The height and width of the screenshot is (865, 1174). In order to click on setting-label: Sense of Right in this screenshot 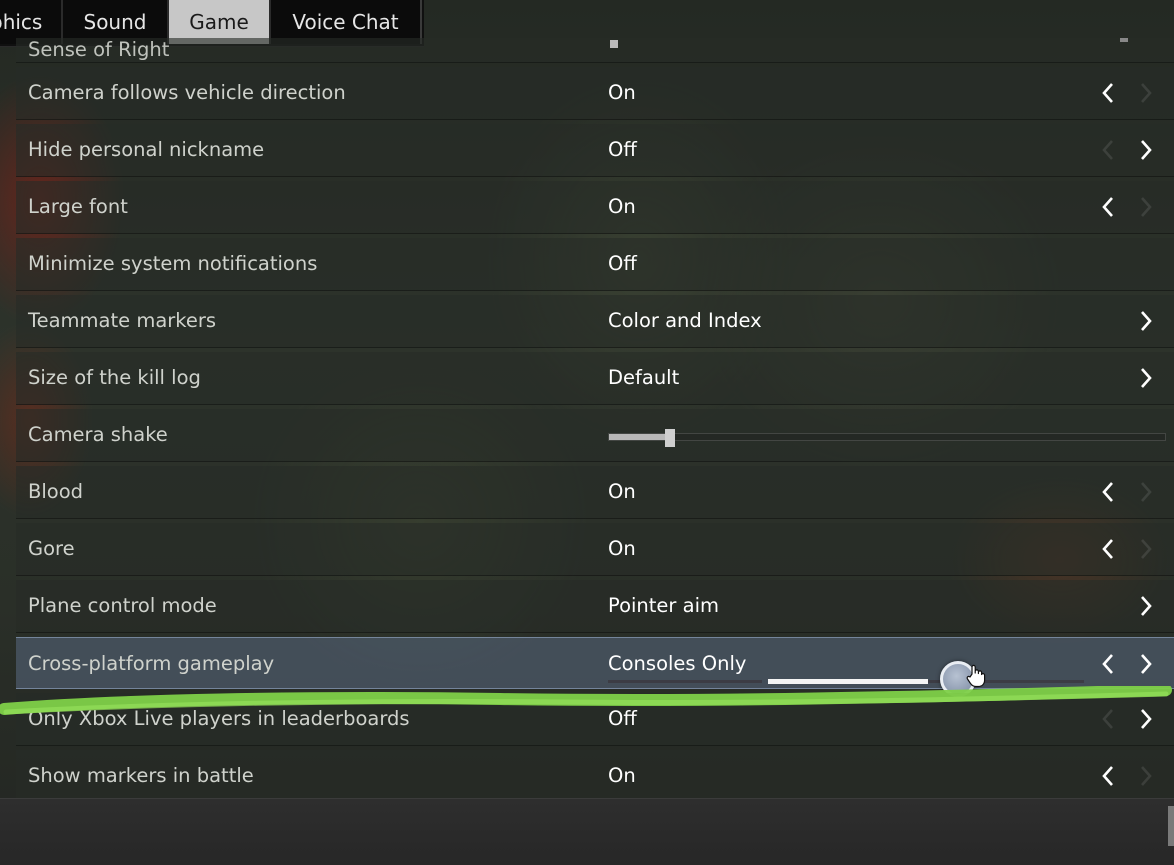, I will do `click(99, 49)`.